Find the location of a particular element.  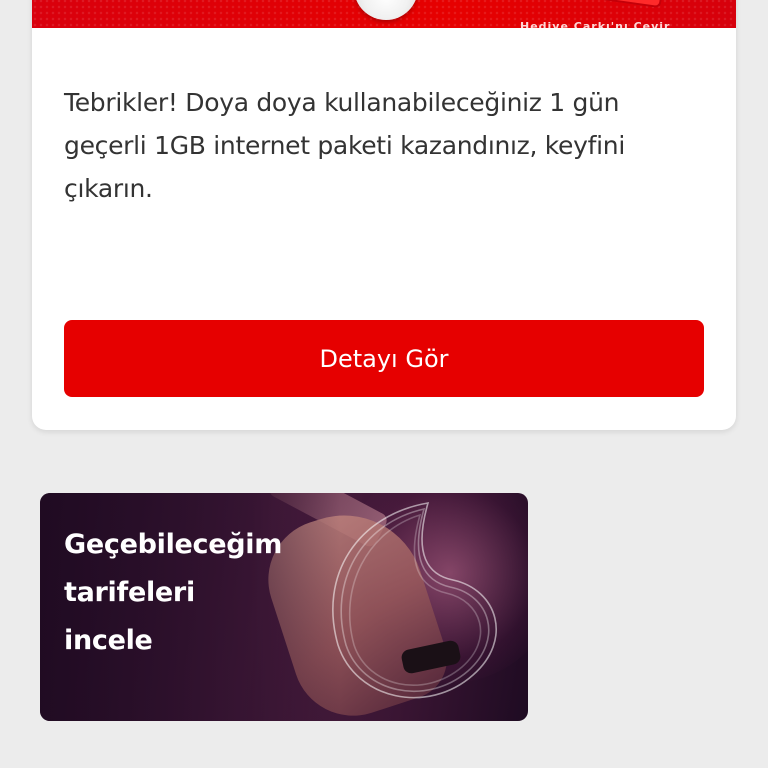

vodafone-speechmark-icon is located at coordinates (414, 600).